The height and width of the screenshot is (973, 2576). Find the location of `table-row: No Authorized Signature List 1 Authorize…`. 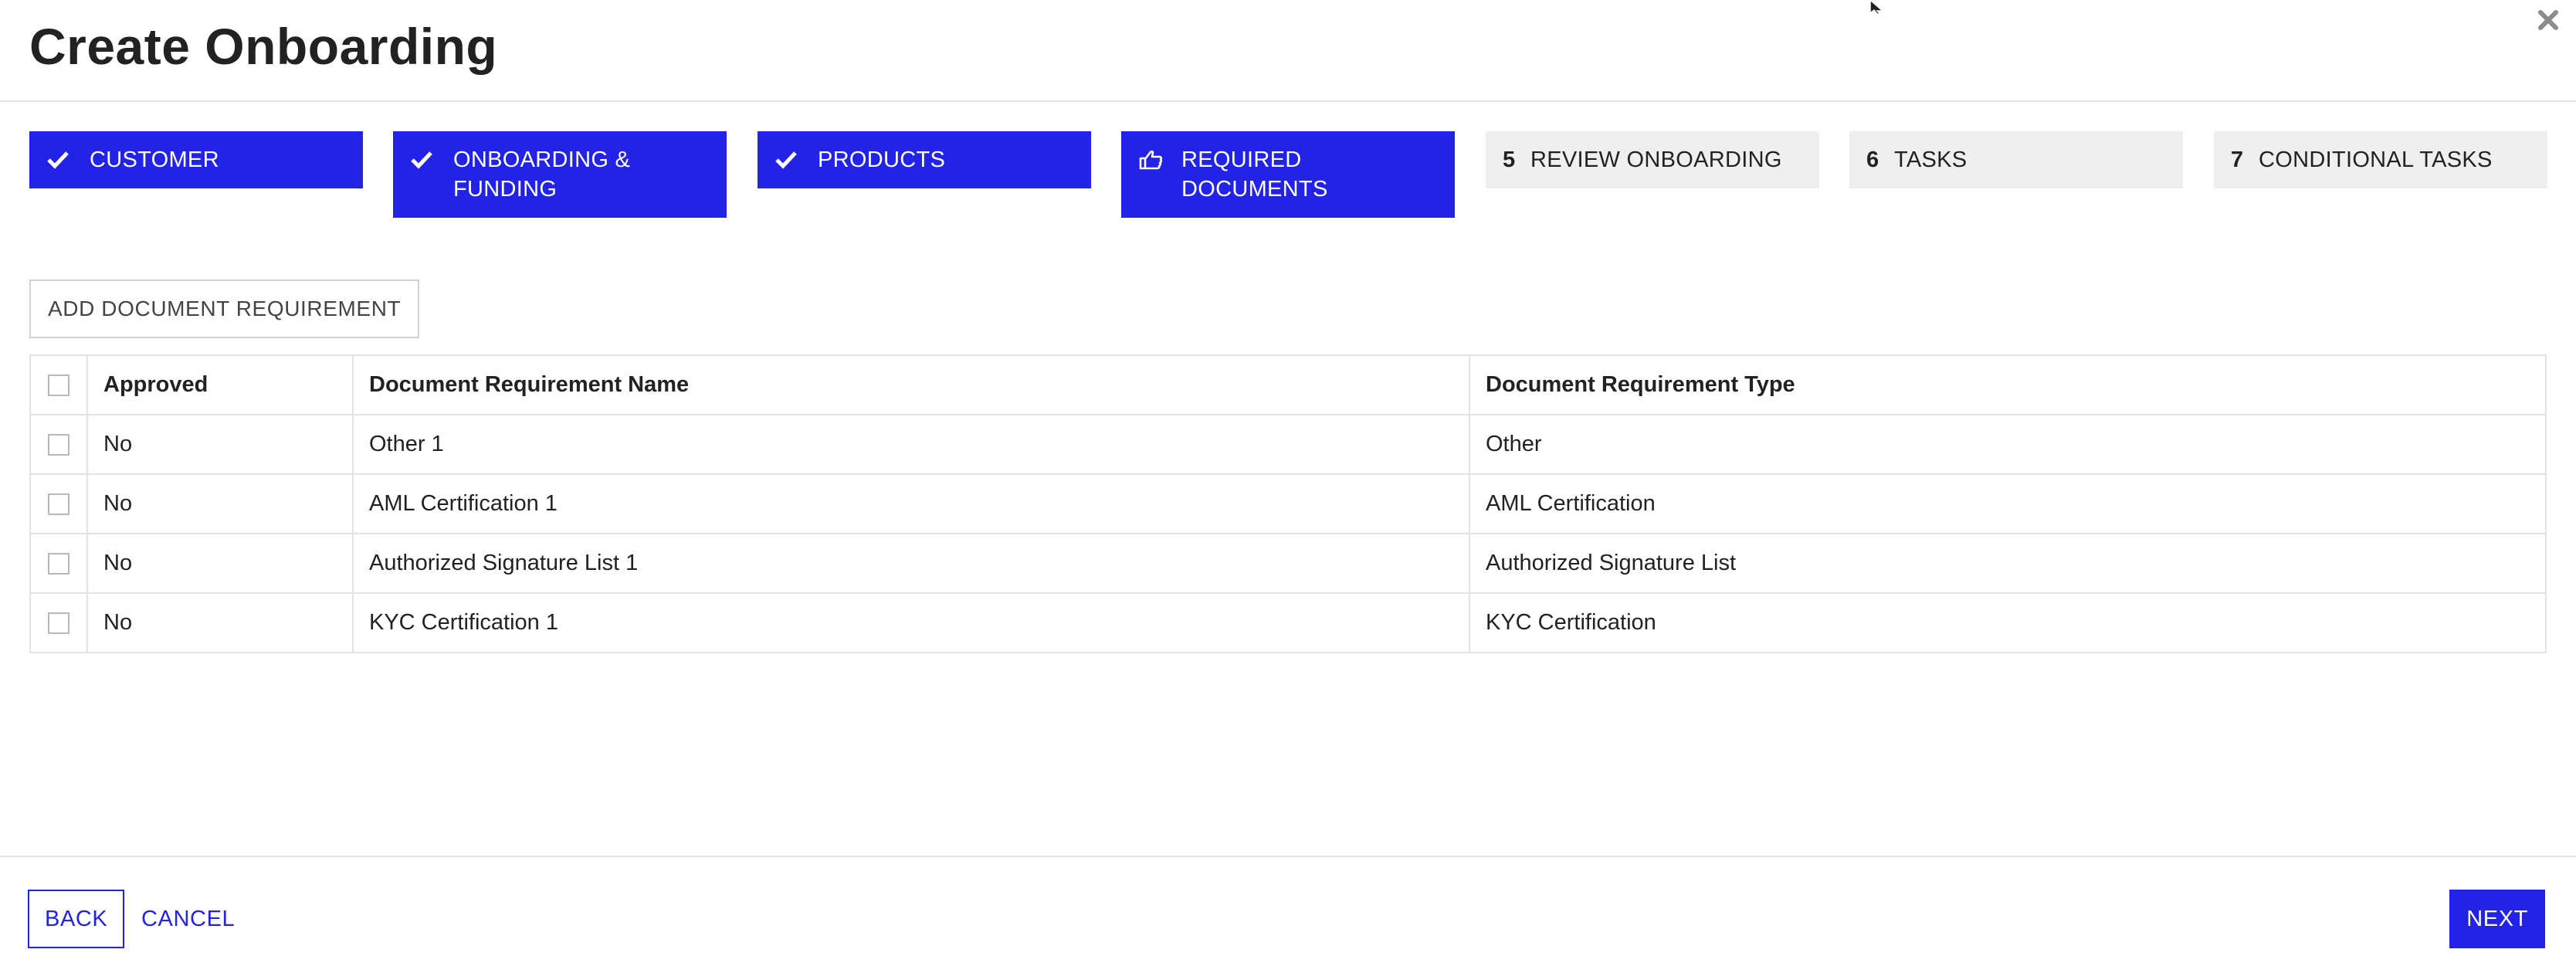

table-row: No Authorized Signature List 1 Authorize… is located at coordinates (1288, 563).